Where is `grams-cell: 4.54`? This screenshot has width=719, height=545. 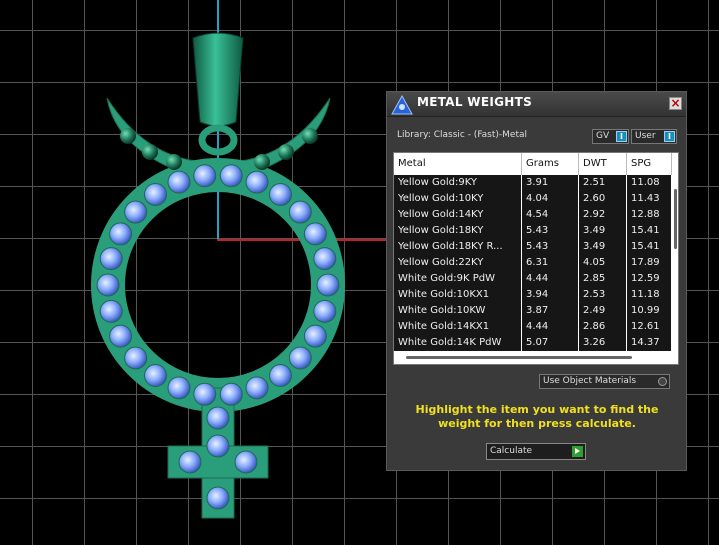 grams-cell: 4.54 is located at coordinates (550, 215).